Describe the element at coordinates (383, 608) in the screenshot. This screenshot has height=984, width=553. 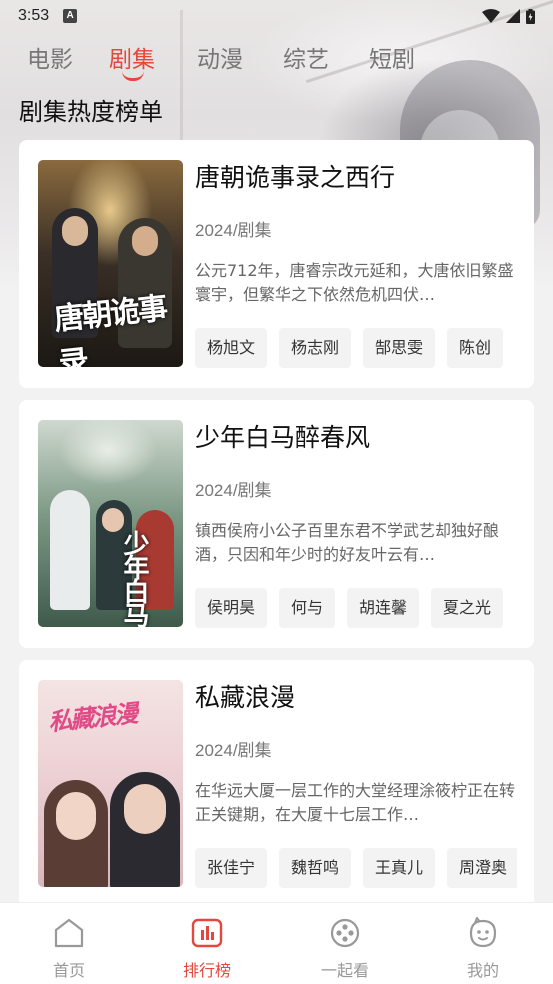
I see `cast-tag: 胡连馨` at that location.